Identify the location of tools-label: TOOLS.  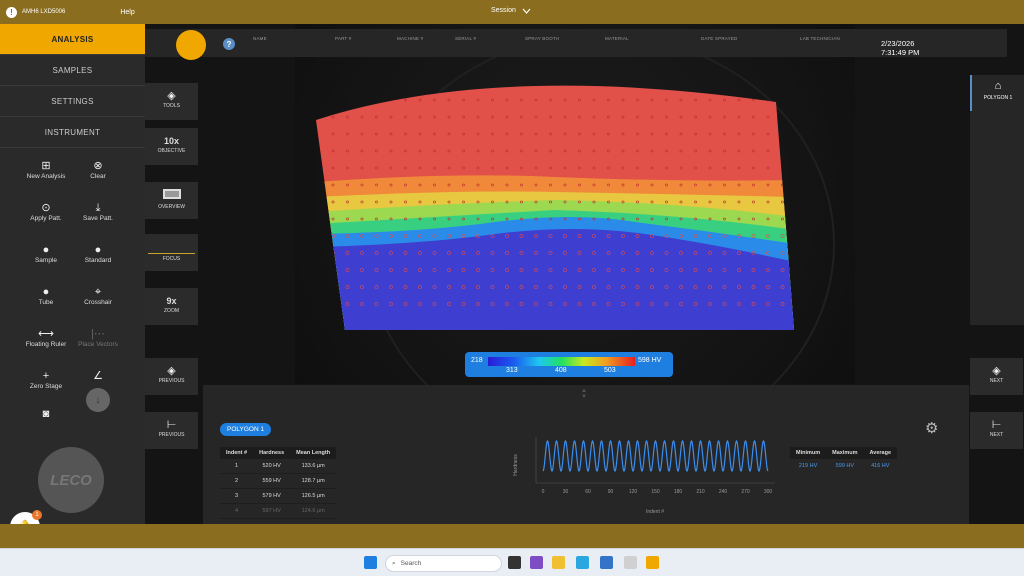
(171, 106).